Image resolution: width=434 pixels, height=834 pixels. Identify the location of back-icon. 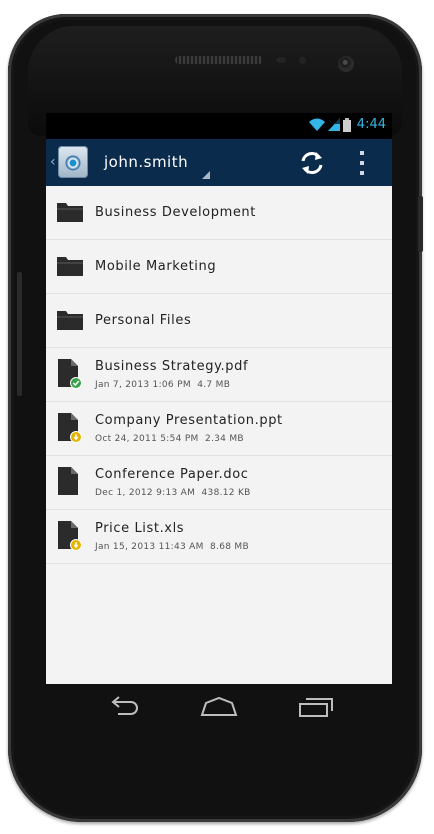
(123, 707).